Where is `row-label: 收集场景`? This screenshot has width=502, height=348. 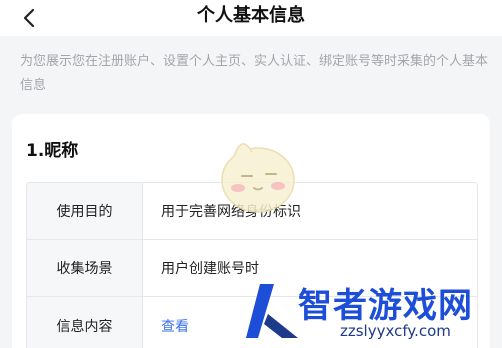 row-label: 收集场景 is located at coordinates (85, 268).